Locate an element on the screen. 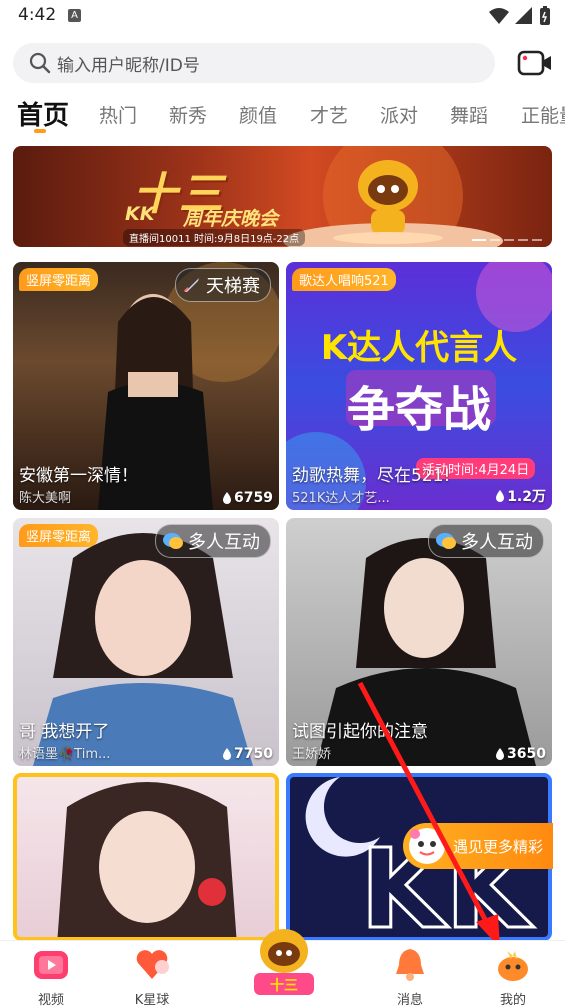 Image resolution: width=565 pixels, height=1008 pixels. card-subtitle: 王娇娇 is located at coordinates (312, 754).